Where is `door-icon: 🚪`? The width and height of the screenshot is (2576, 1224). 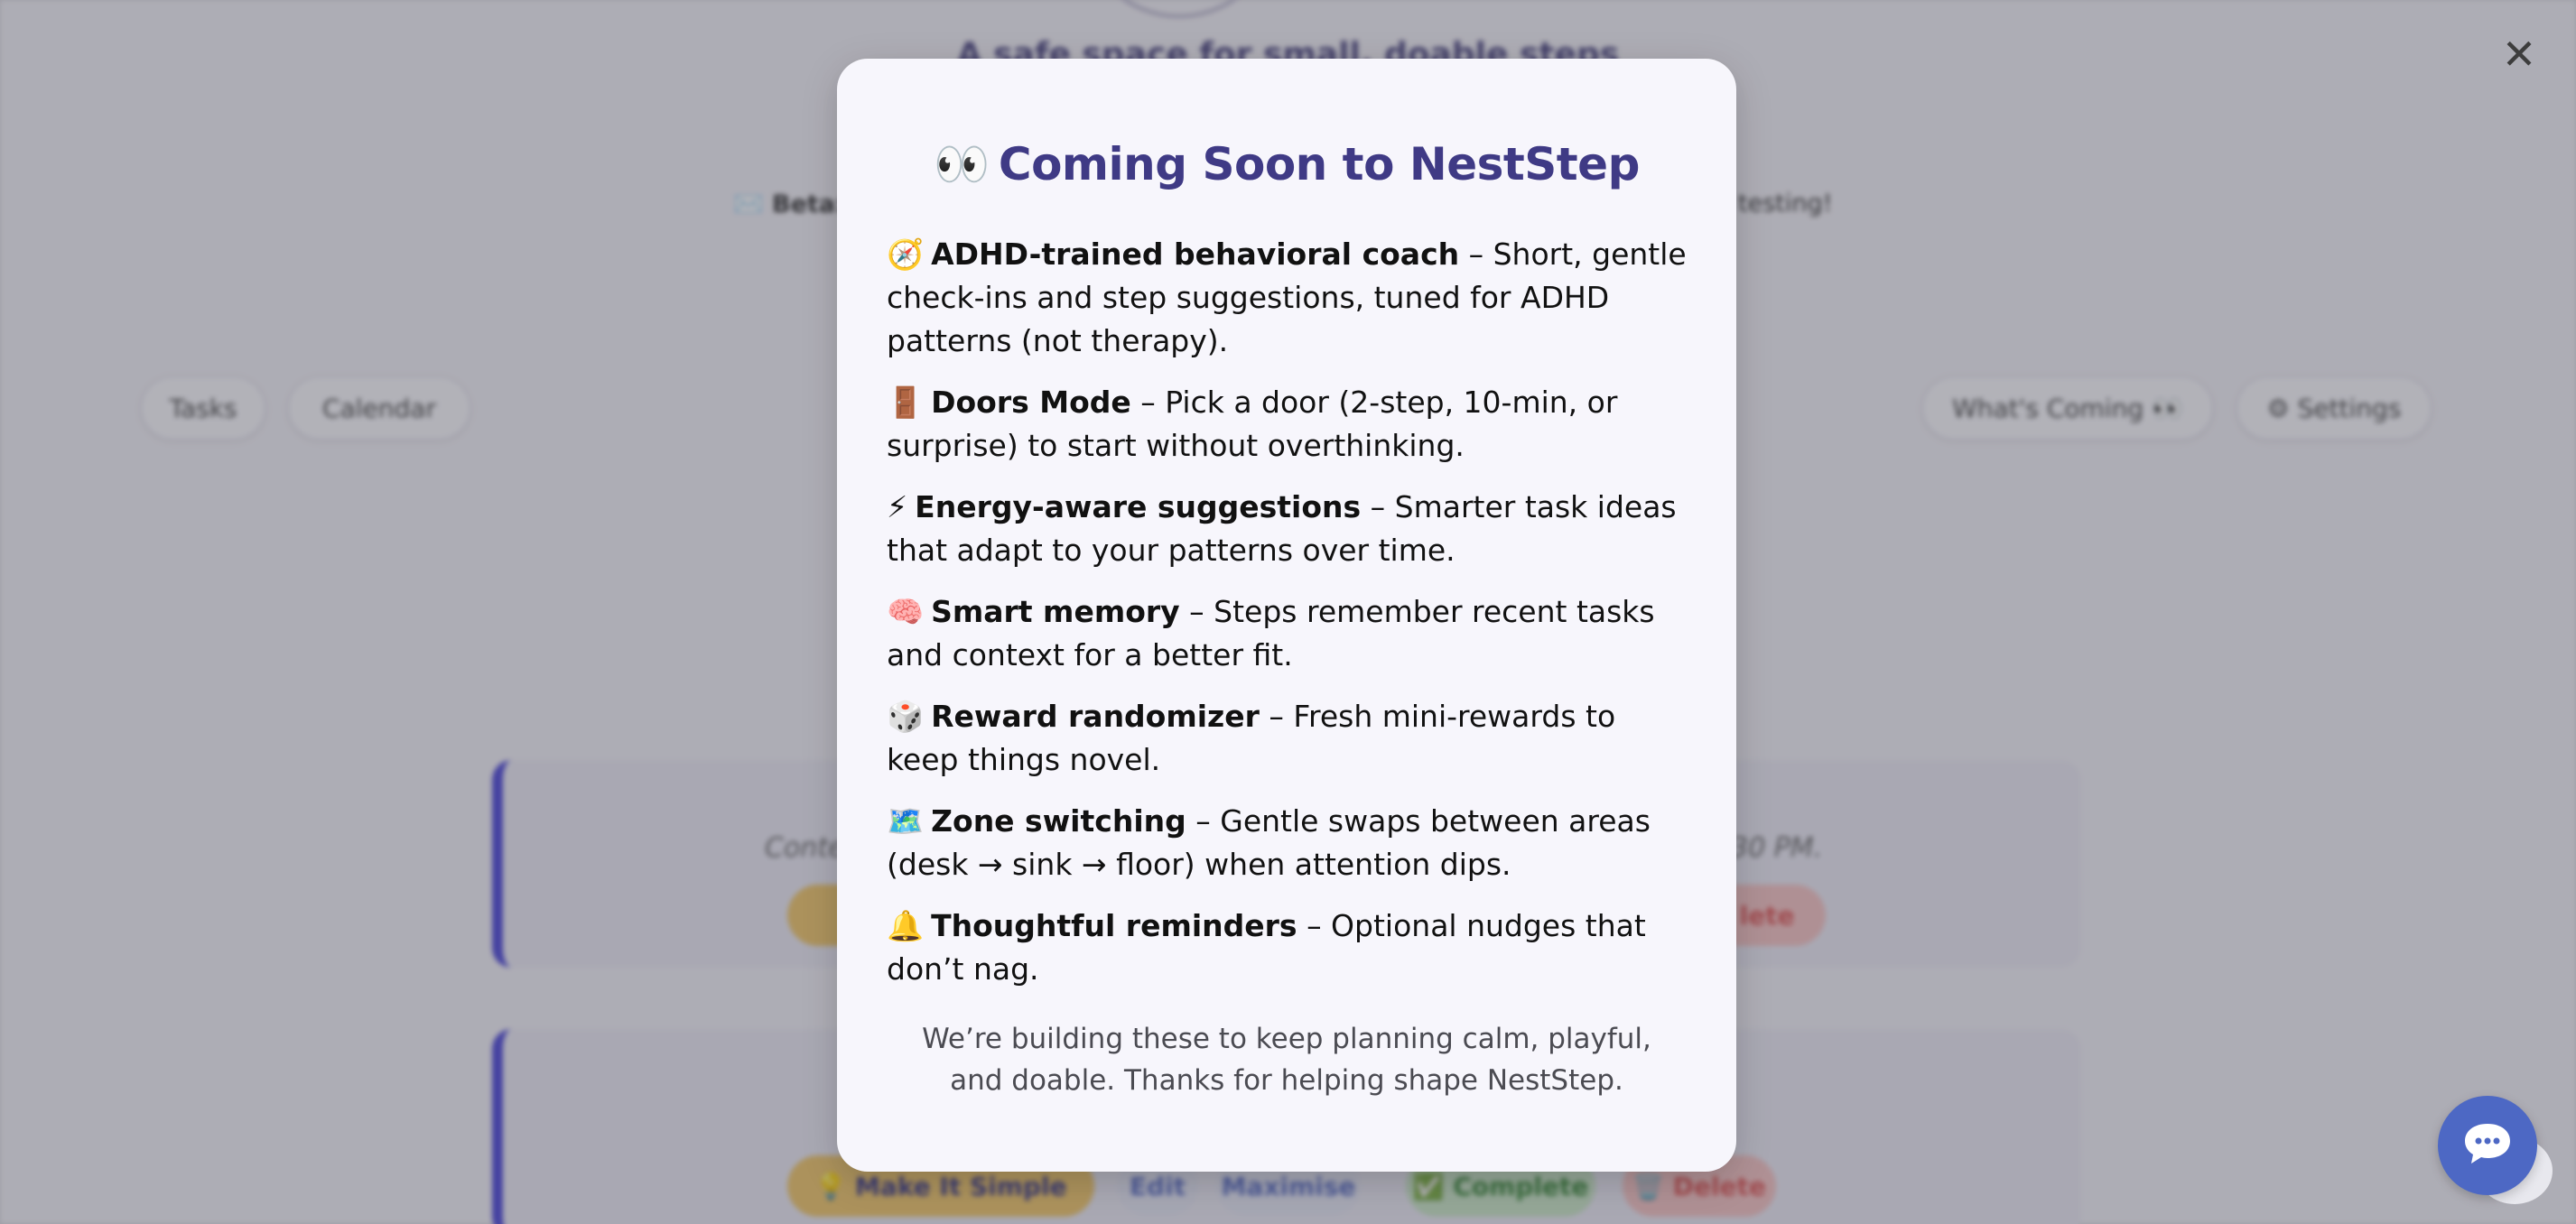
door-icon: 🚪 is located at coordinates (906, 402).